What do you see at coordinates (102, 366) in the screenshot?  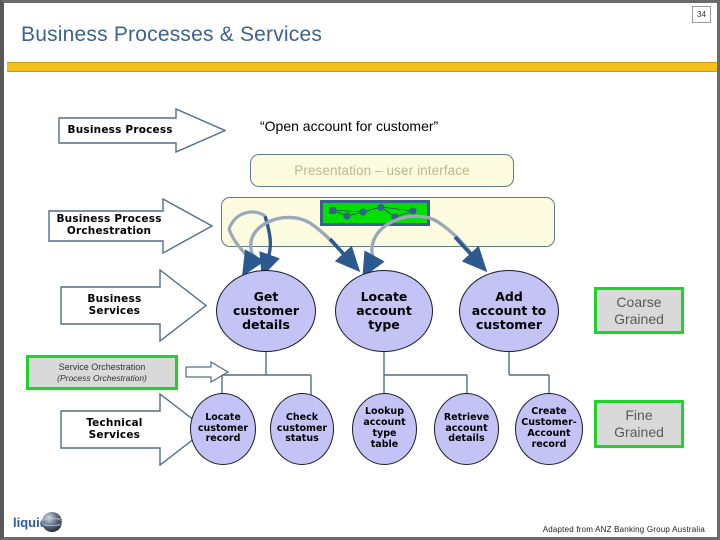 I see `service-orchestration-title: Service Orchestration` at bounding box center [102, 366].